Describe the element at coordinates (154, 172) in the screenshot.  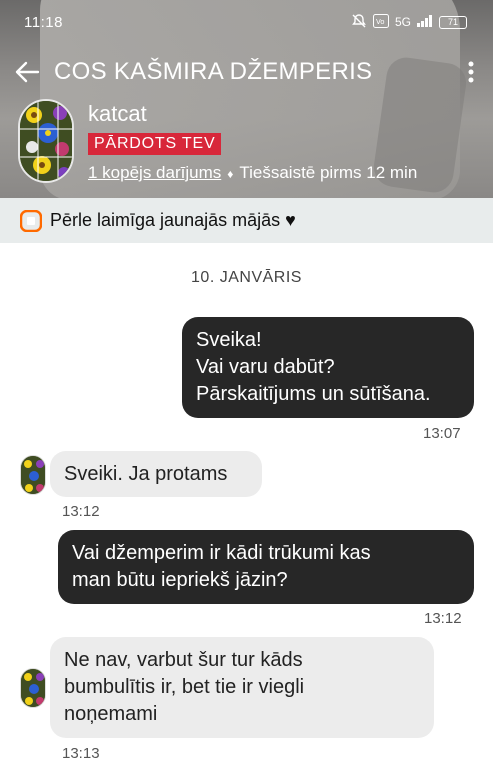
I see `shared-deals-link: 1 kopējs darījums` at that location.